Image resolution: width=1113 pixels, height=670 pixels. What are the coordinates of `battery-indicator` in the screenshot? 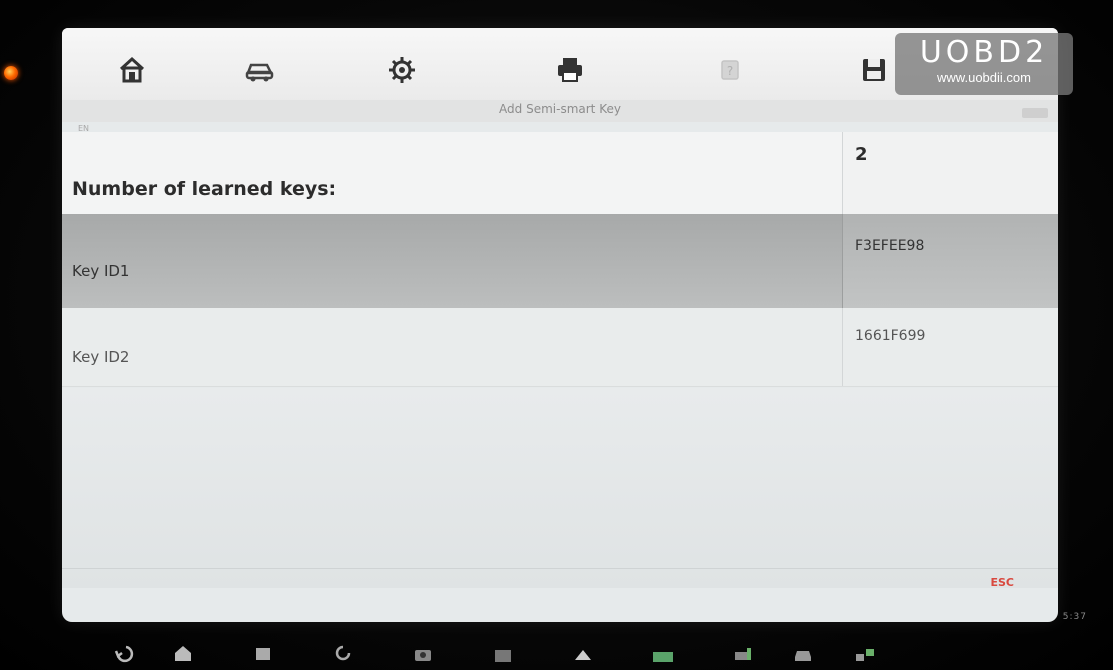 It's located at (1035, 113).